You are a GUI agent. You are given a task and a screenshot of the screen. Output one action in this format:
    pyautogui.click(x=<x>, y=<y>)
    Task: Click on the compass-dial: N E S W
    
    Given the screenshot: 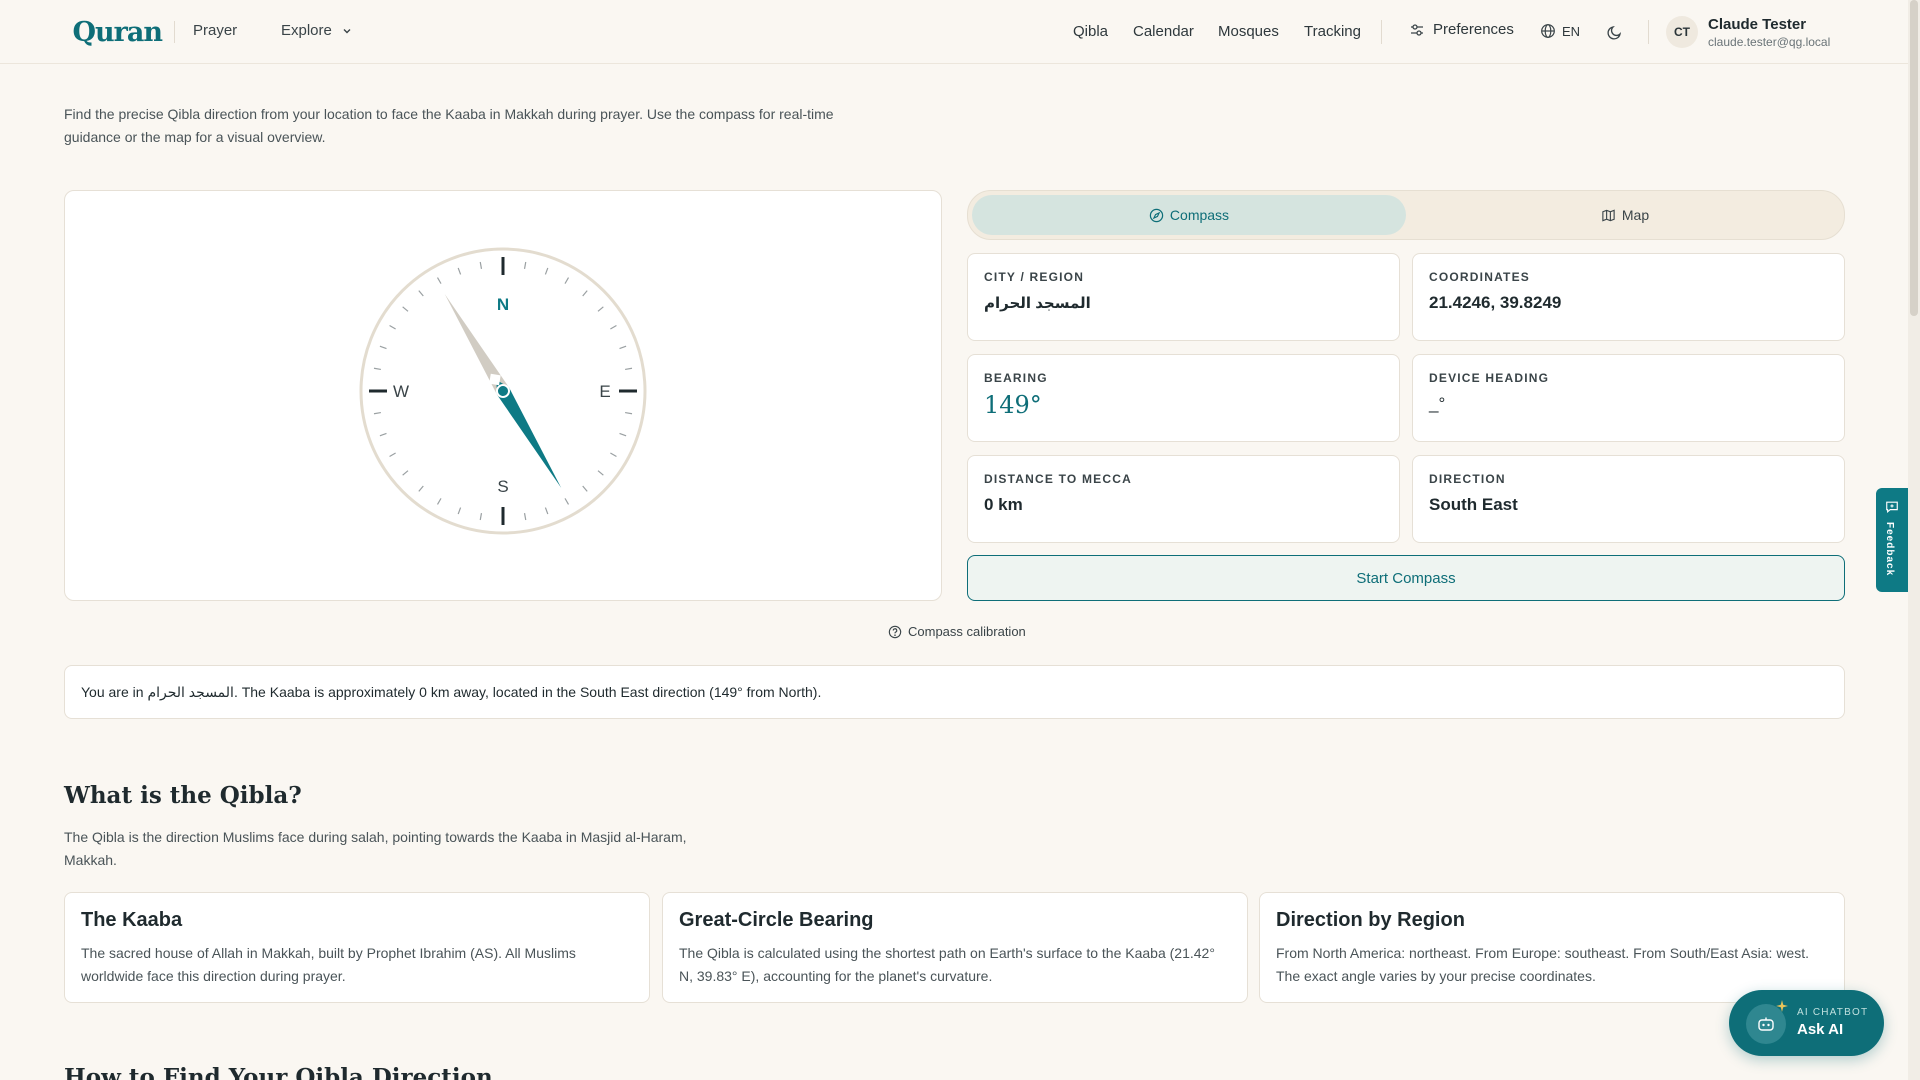 What is the action you would take?
    pyautogui.click(x=503, y=391)
    